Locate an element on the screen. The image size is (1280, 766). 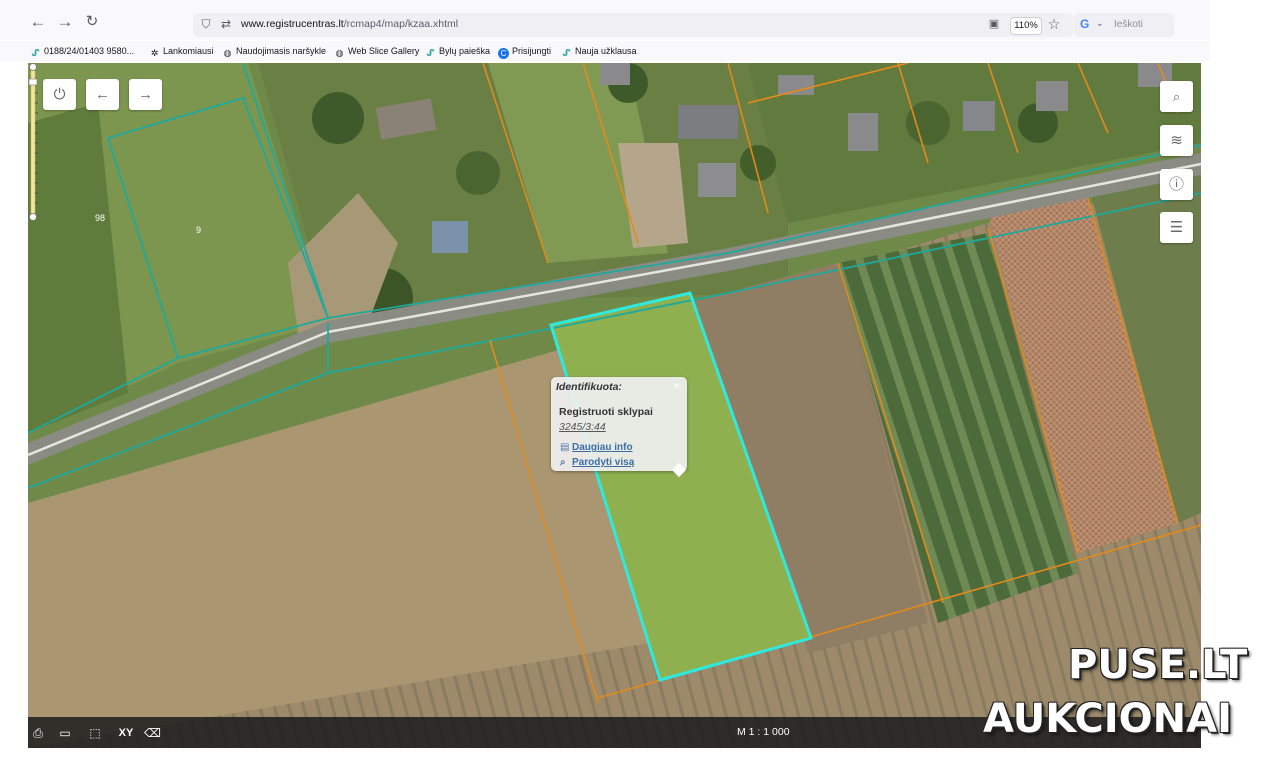
bookmark-item: ✲ Lankomiausi is located at coordinates (181, 51).